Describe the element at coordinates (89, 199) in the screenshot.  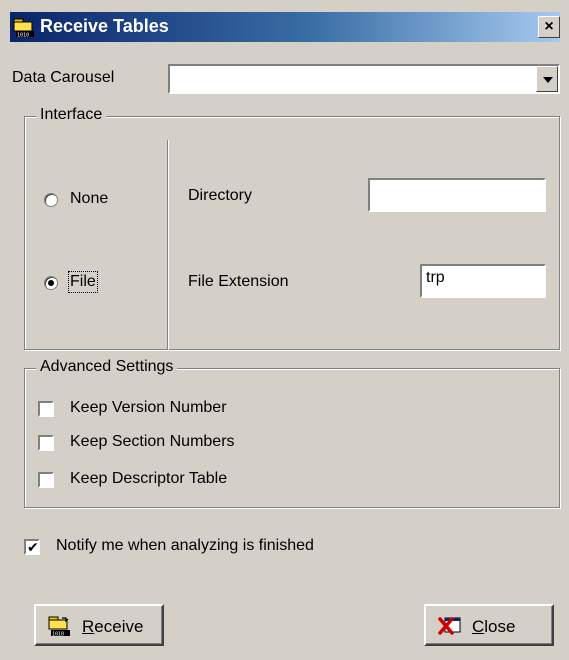
I see `none-radio-label: None` at that location.